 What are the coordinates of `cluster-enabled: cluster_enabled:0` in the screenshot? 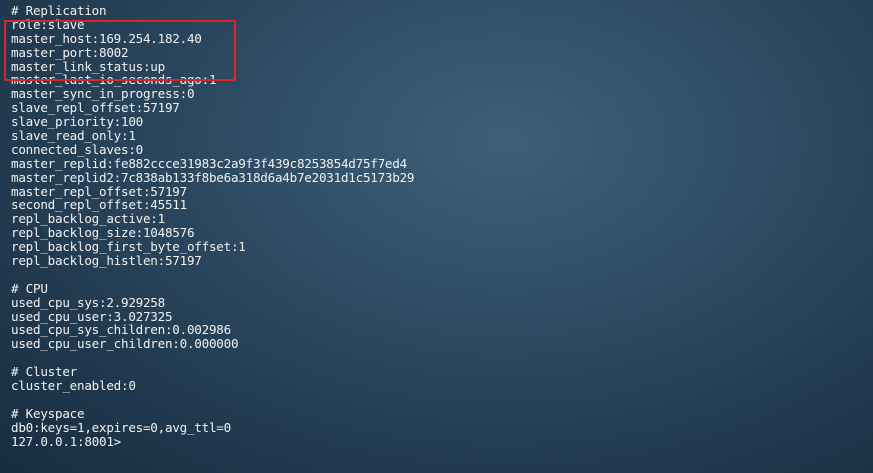 It's located at (73, 386).